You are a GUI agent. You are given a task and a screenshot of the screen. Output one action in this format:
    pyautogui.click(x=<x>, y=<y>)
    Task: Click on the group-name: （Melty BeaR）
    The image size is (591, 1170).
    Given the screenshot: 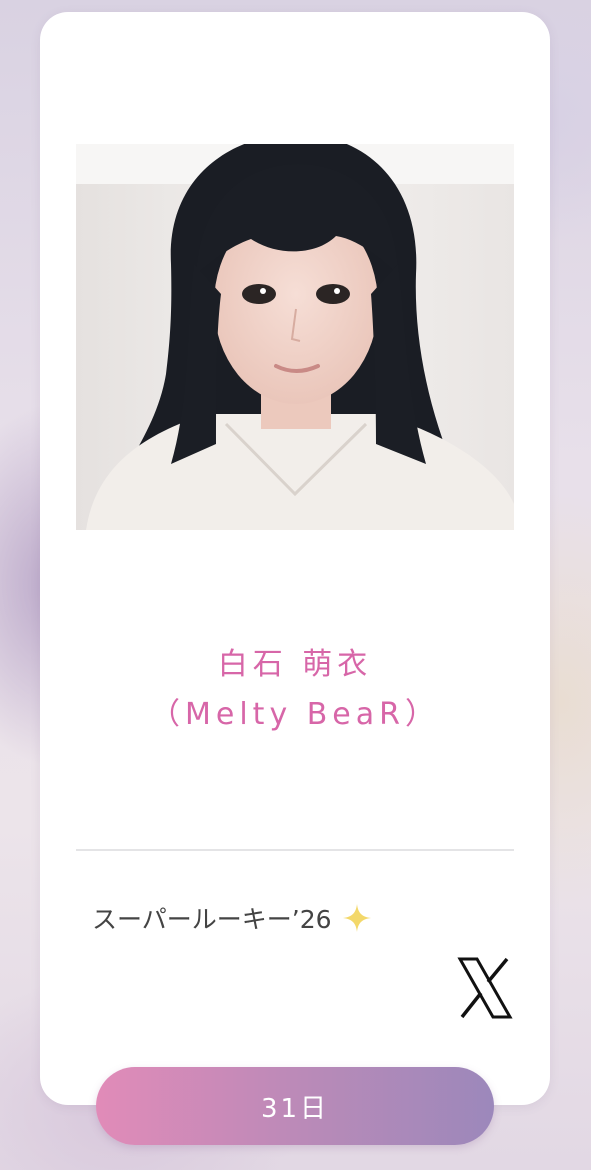 What is the action you would take?
    pyautogui.click(x=295, y=714)
    